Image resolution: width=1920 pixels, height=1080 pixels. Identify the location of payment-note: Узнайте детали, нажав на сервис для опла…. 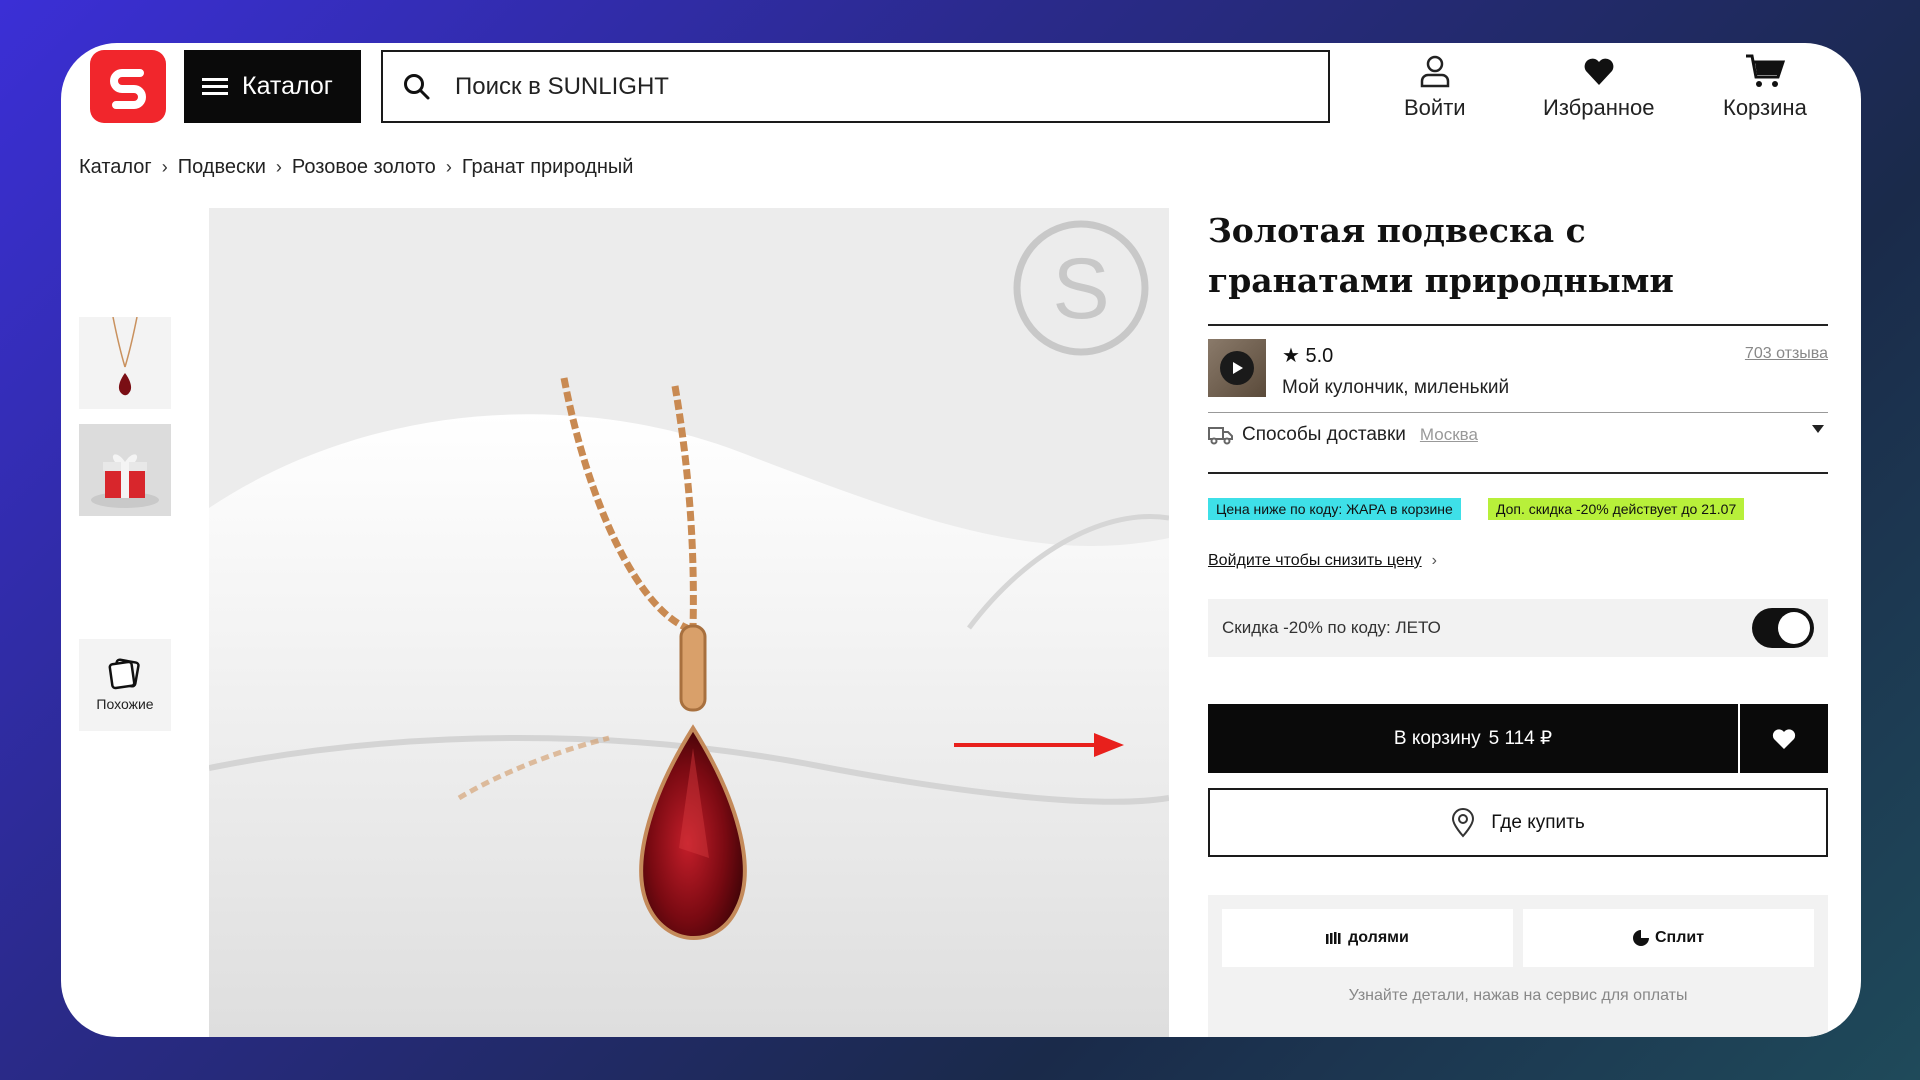
(1518, 995).